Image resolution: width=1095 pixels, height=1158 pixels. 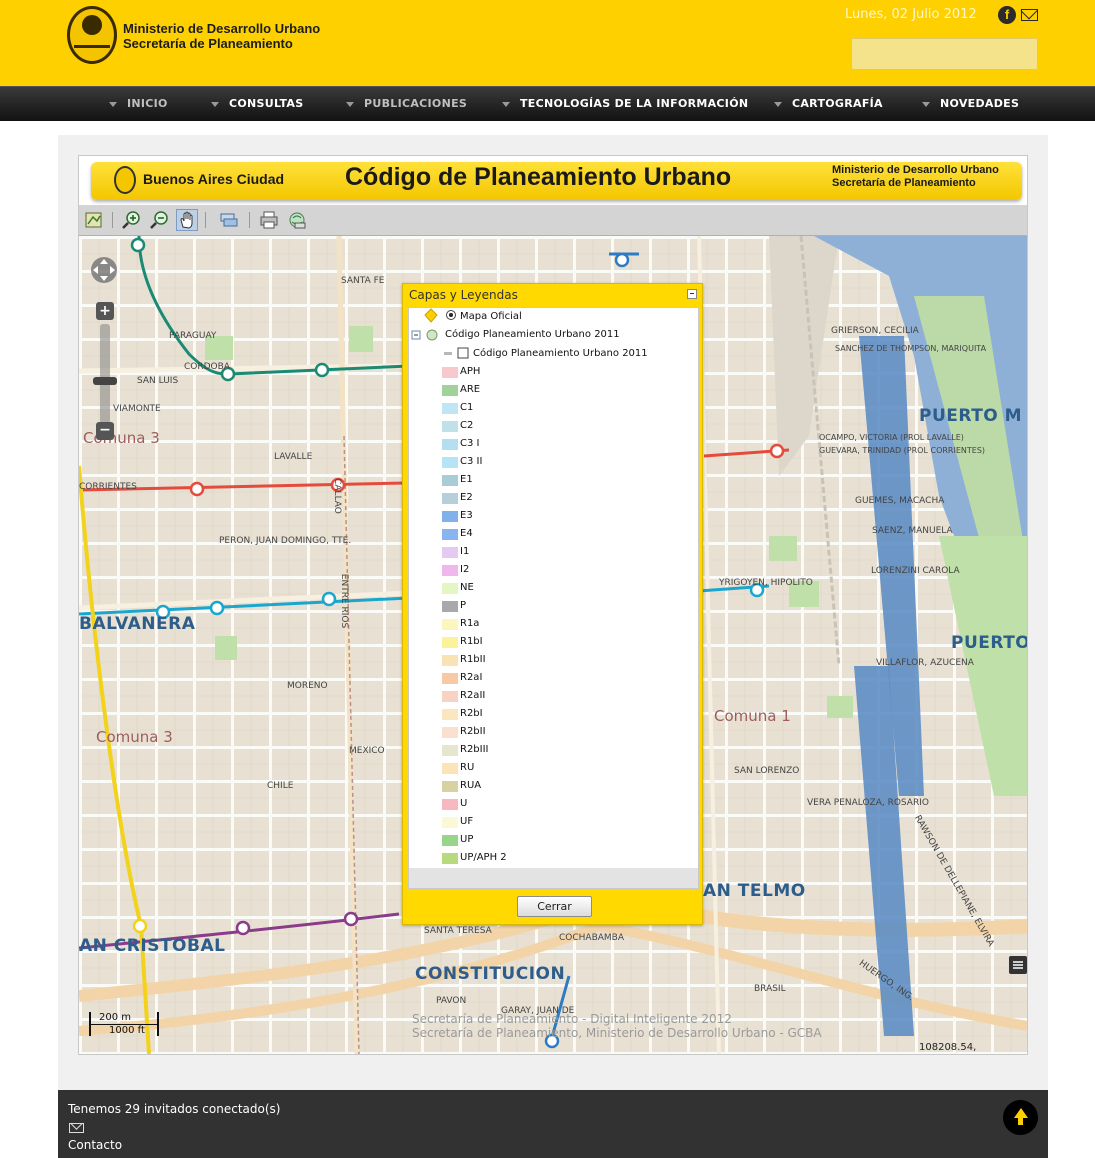 What do you see at coordinates (470, 443) in the screenshot?
I see `legend-label: C3 I` at bounding box center [470, 443].